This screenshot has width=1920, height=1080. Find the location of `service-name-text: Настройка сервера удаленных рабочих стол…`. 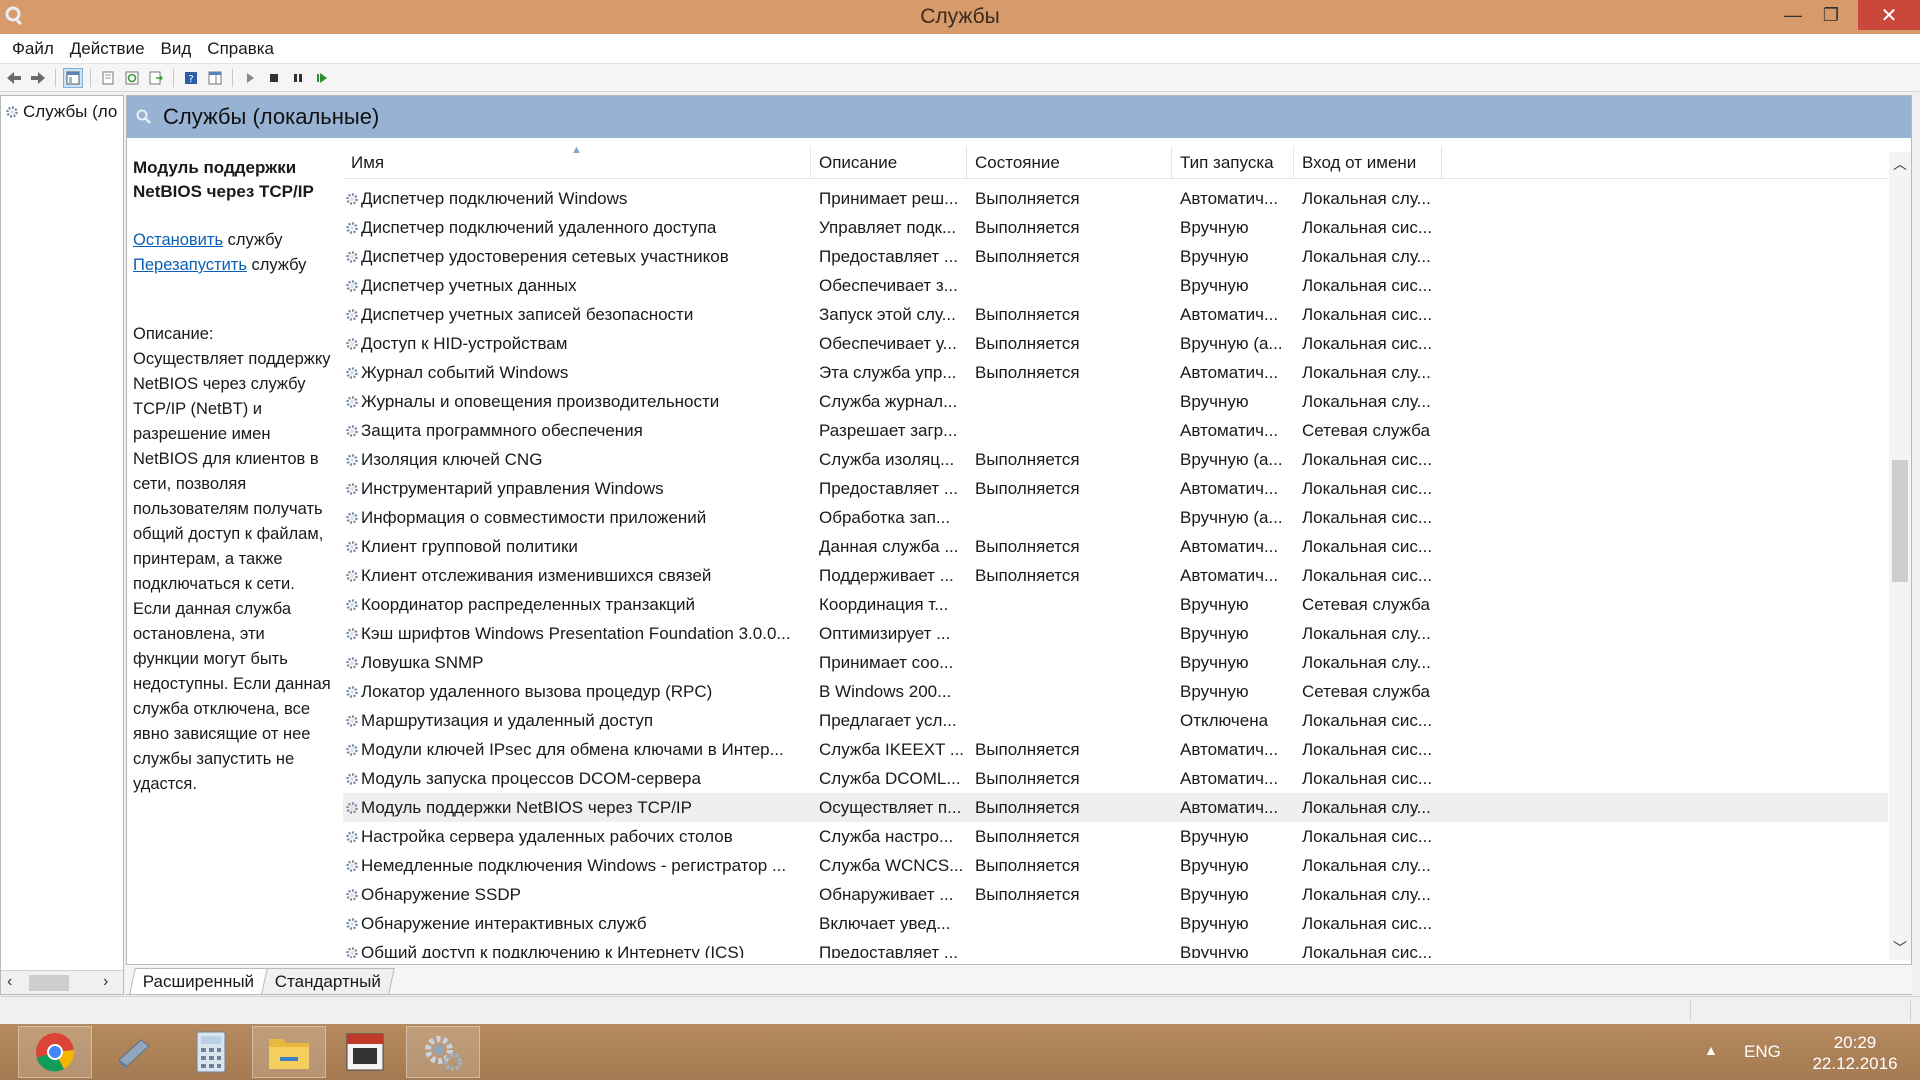

service-name-text: Настройка сервера удаленных рабочих стол… is located at coordinates (547, 836).